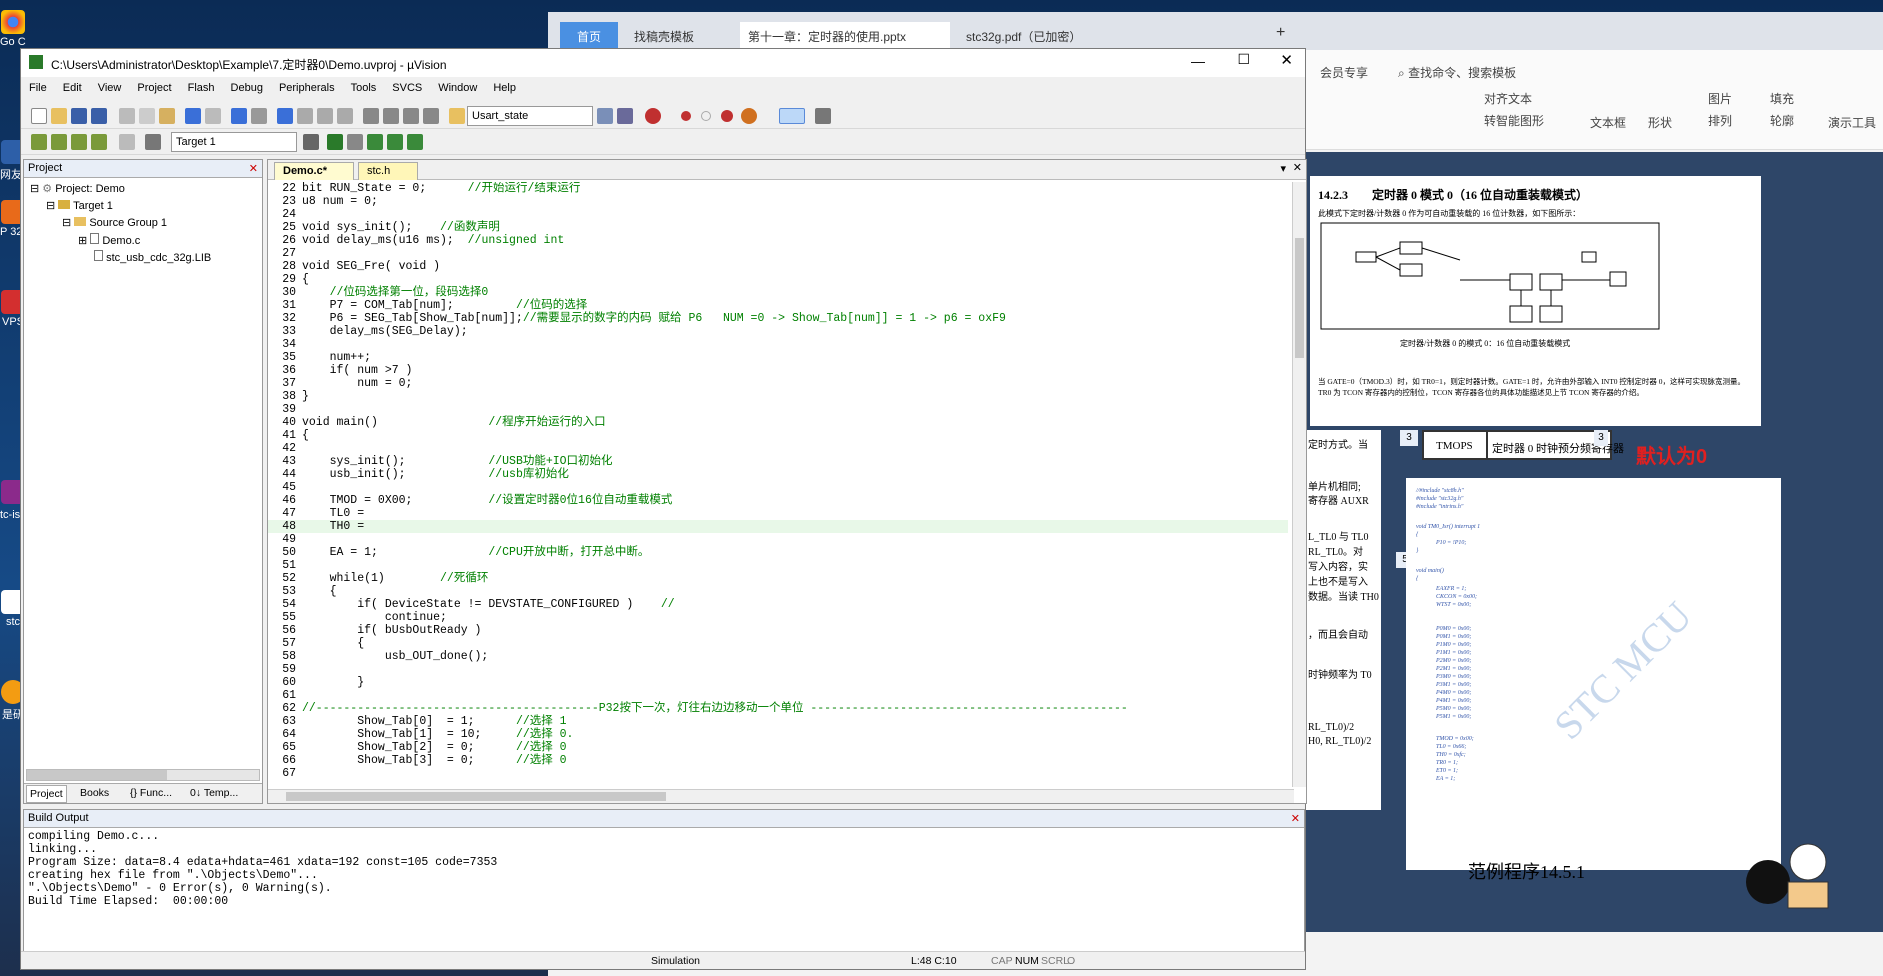  I want to click on target-options-icon, so click(311, 142).